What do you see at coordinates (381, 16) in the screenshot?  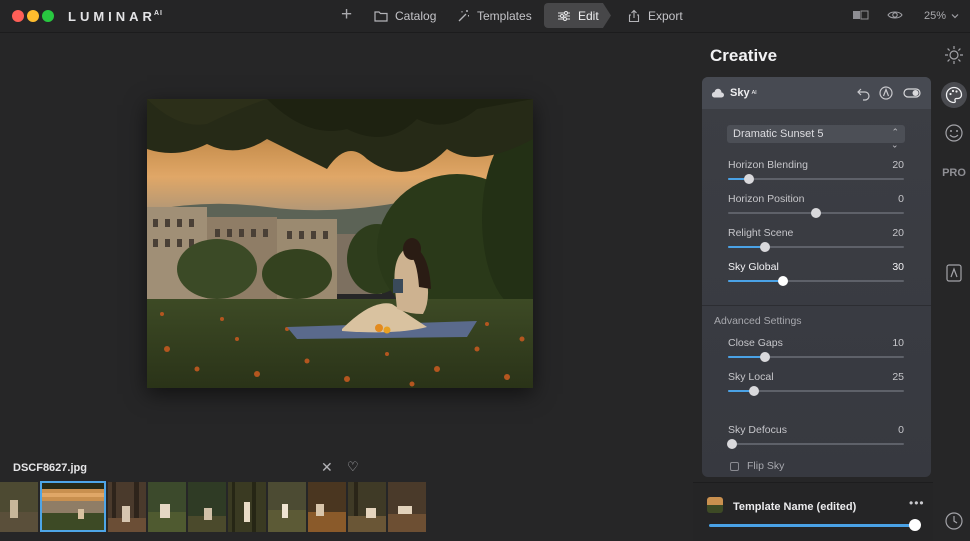 I see `folder-icon` at bounding box center [381, 16].